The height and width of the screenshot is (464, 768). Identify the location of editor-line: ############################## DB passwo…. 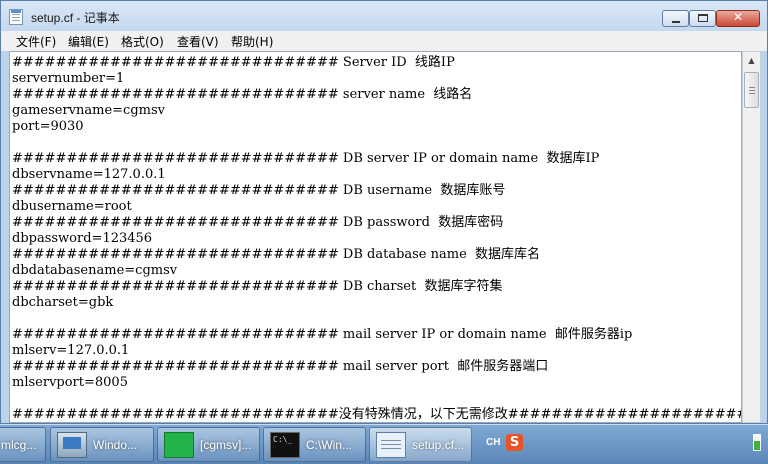
(258, 222).